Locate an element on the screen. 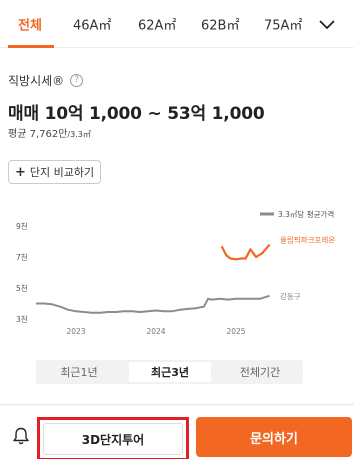  y-tick-label: 7천 is located at coordinates (22, 257).